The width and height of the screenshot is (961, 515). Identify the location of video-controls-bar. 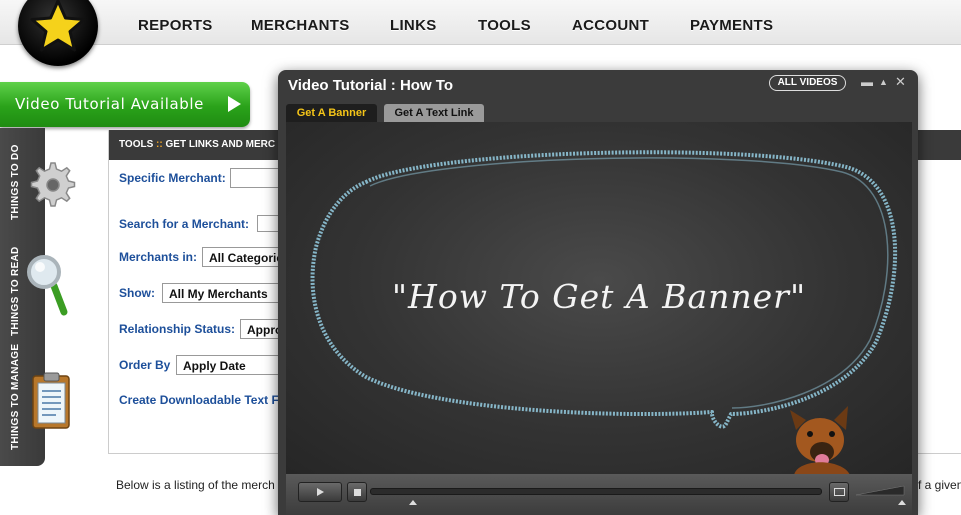
(599, 494).